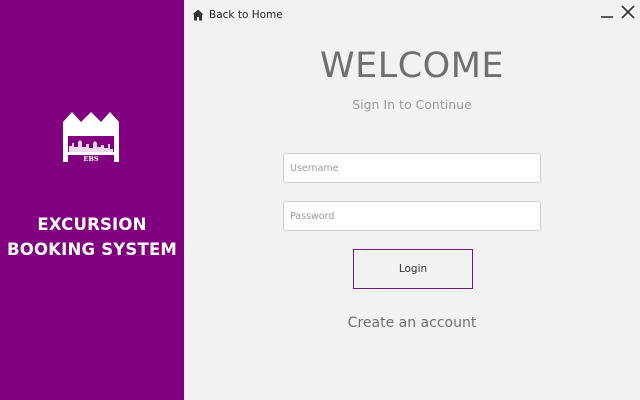 The image size is (640, 400). I want to click on create-account-link: Create an account, so click(412, 323).